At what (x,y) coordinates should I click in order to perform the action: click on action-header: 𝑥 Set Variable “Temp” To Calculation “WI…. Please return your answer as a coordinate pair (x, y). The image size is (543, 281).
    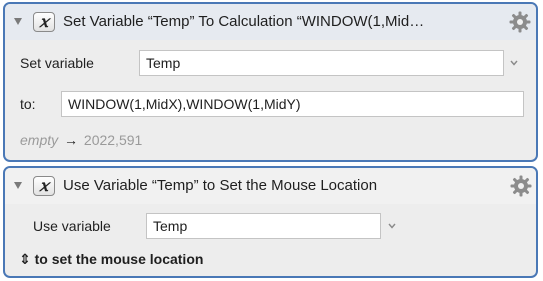
    Looking at the image, I should click on (270, 22).